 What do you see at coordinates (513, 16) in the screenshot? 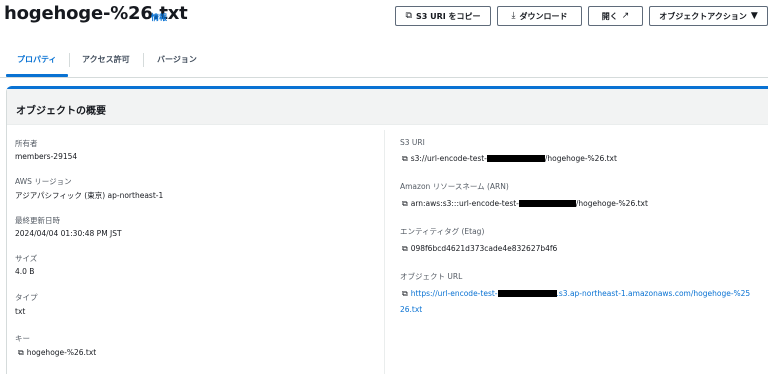
I see `download-icon: ⤓` at bounding box center [513, 16].